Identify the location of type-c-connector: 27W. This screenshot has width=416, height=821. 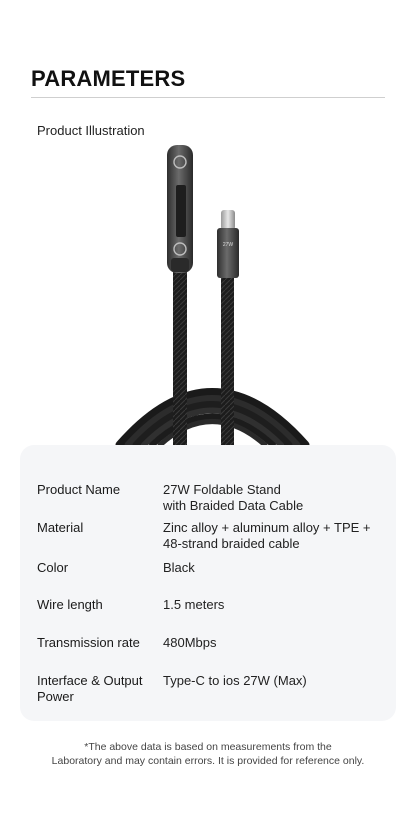
(228, 244).